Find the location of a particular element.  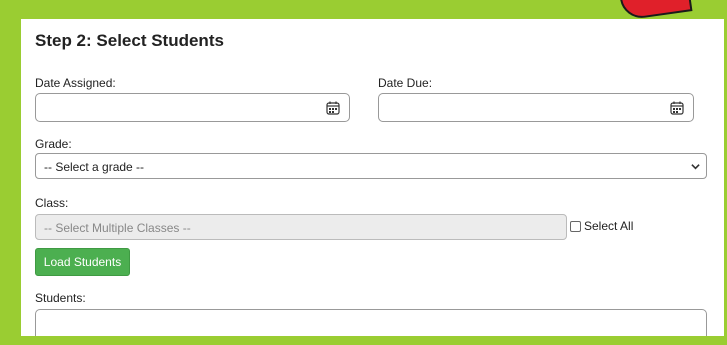

date-assigned-field is located at coordinates (192, 107).